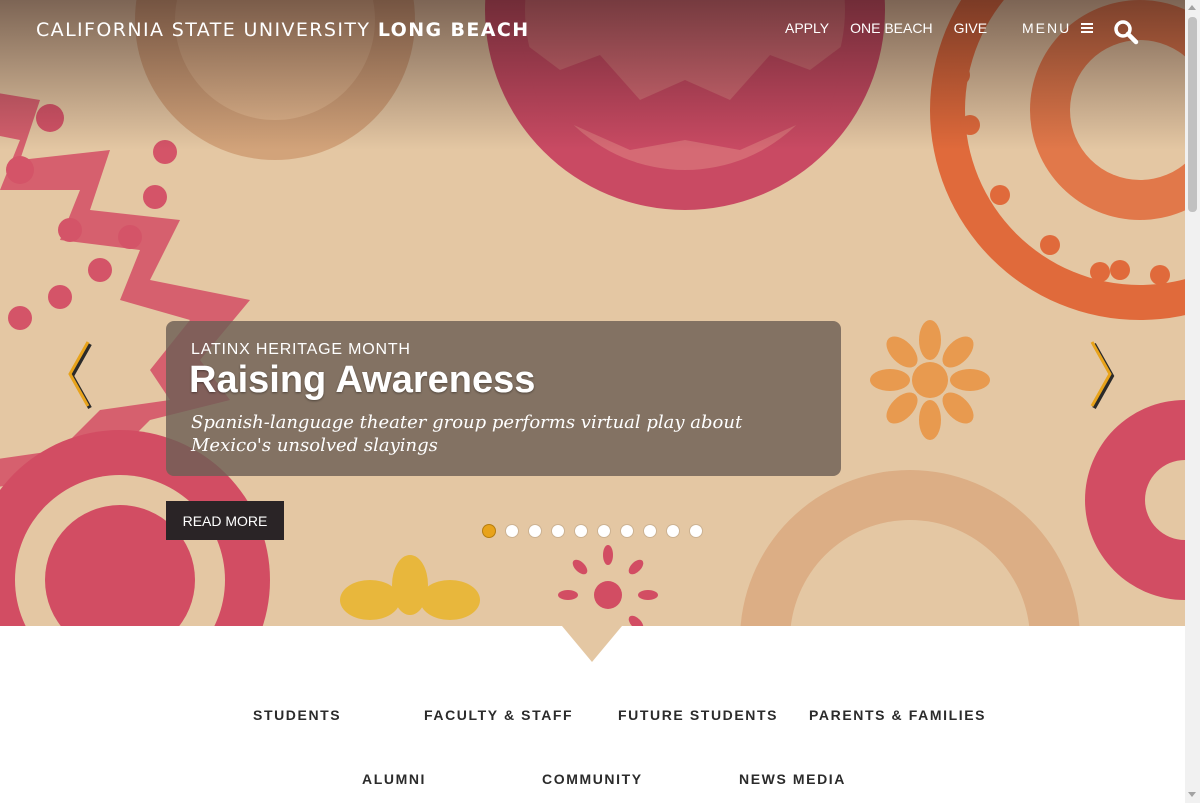 This screenshot has width=1200, height=803. I want to click on community-link: COMMUNITY, so click(592, 779).